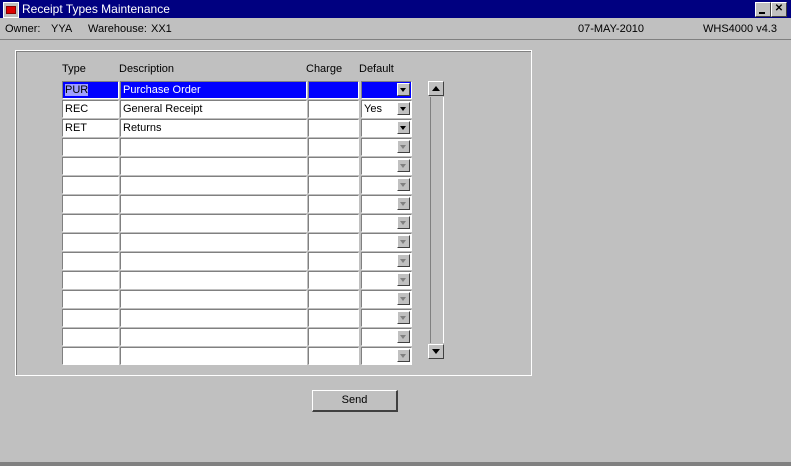 This screenshot has width=791, height=466. I want to click on type-field: REC, so click(90, 109).